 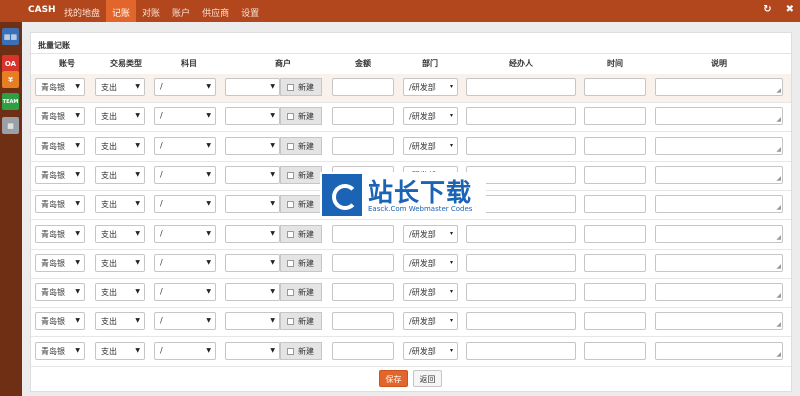 I want to click on team-app-icon: TEAM, so click(x=10, y=101).